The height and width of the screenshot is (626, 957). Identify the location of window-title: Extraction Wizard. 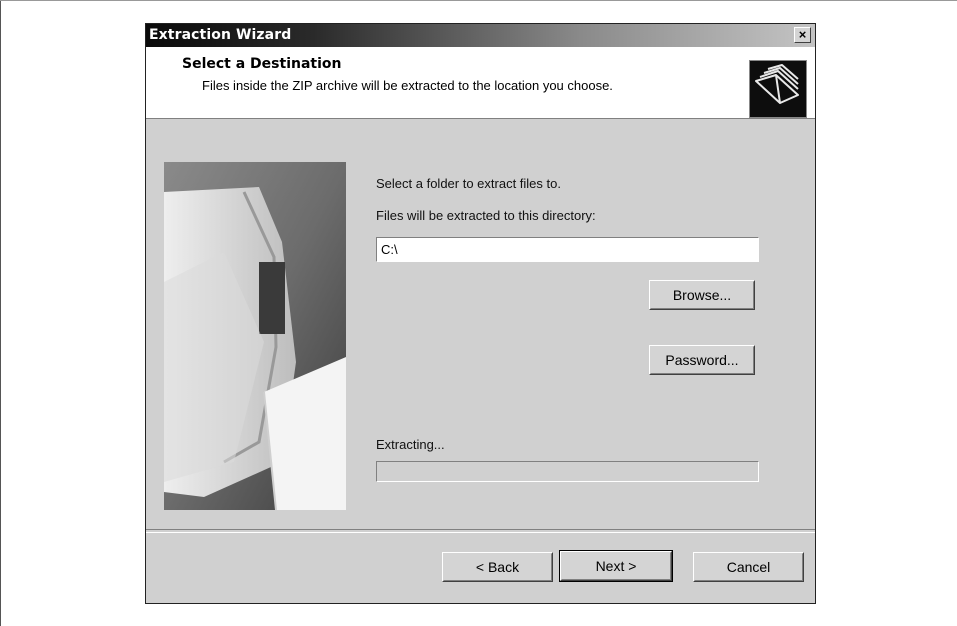
(220, 35).